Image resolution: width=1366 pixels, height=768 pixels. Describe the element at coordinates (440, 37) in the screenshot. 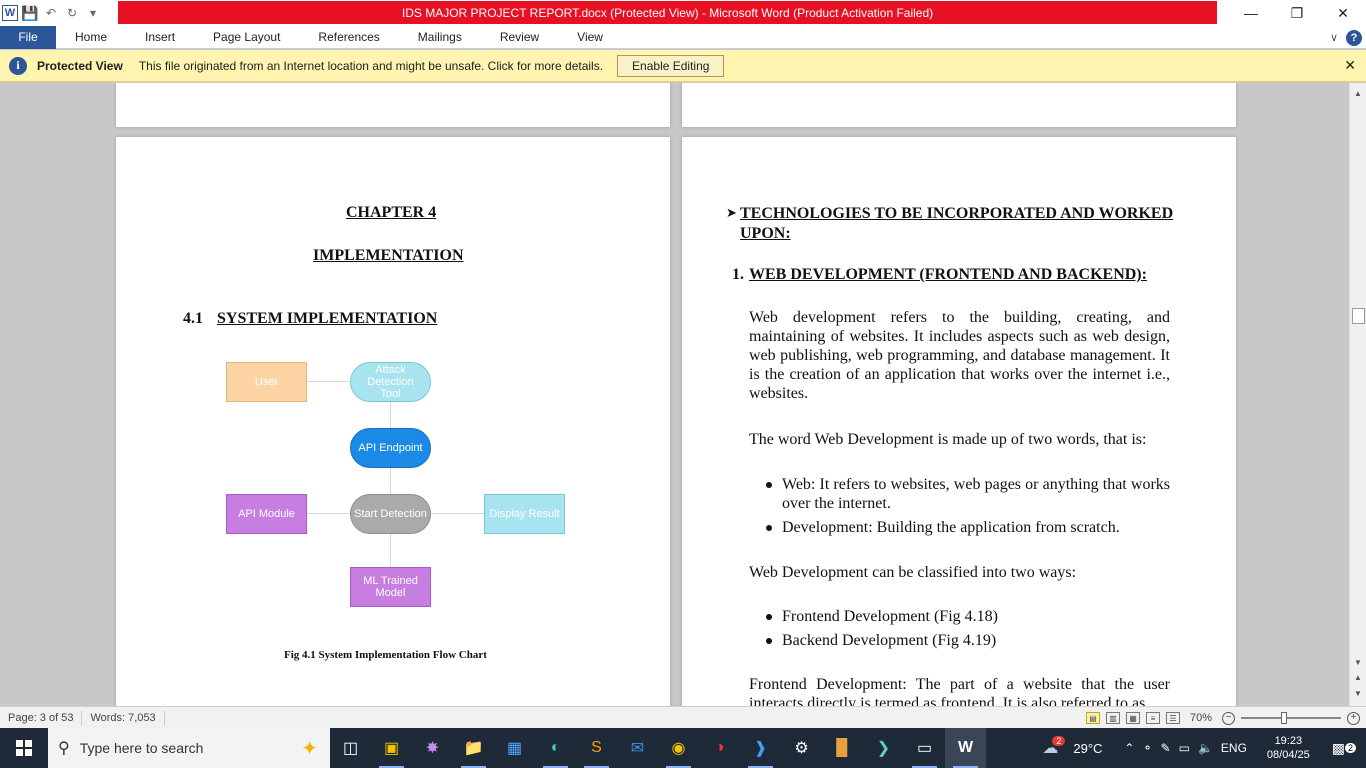

I see `tab-mailings: Mailings` at that location.